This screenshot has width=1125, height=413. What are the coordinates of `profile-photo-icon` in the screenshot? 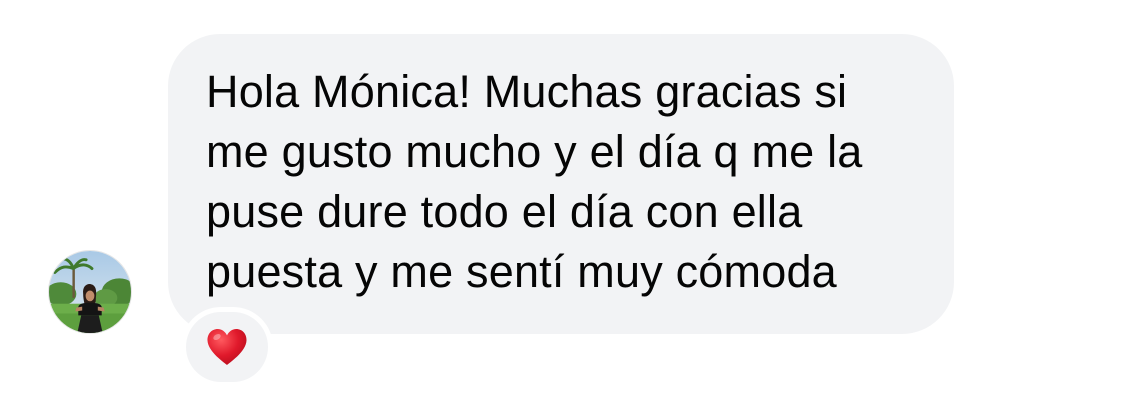 It's located at (90, 292).